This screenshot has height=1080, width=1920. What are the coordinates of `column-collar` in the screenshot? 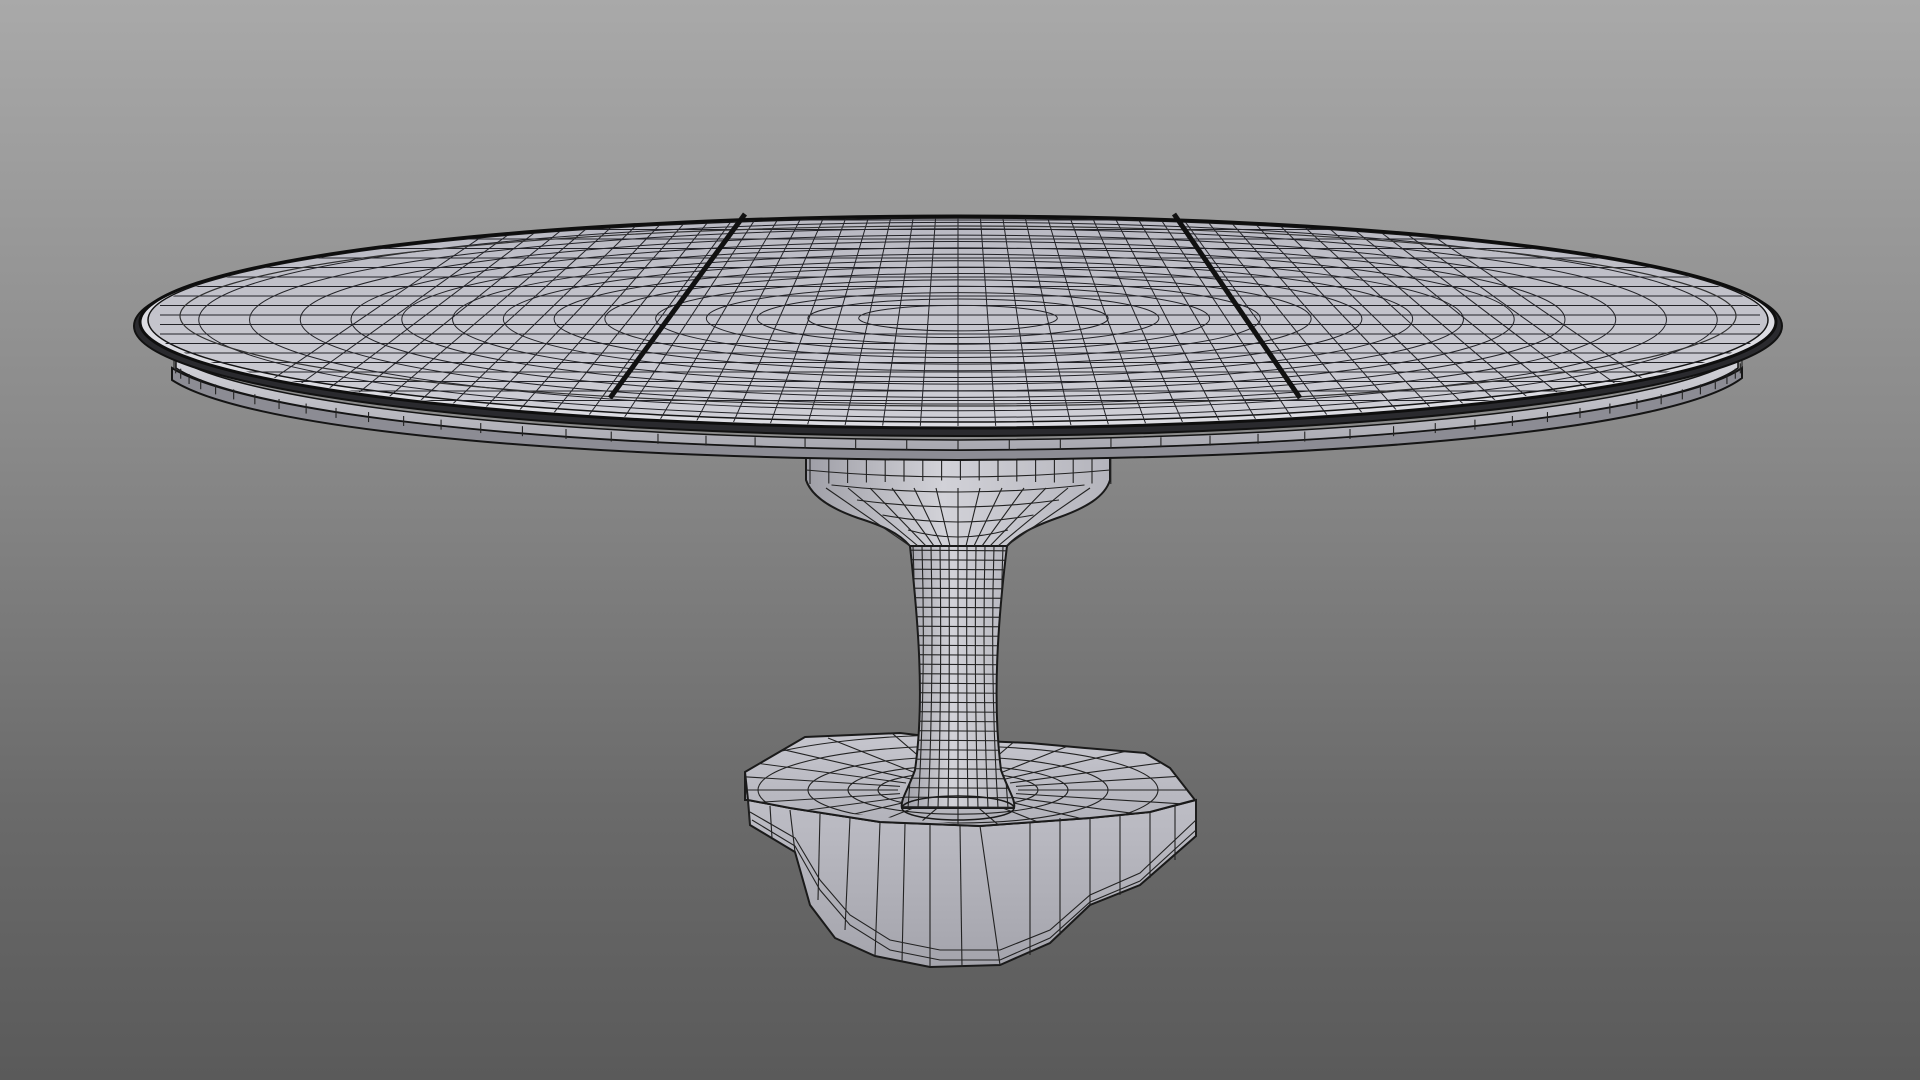 It's located at (958, 500).